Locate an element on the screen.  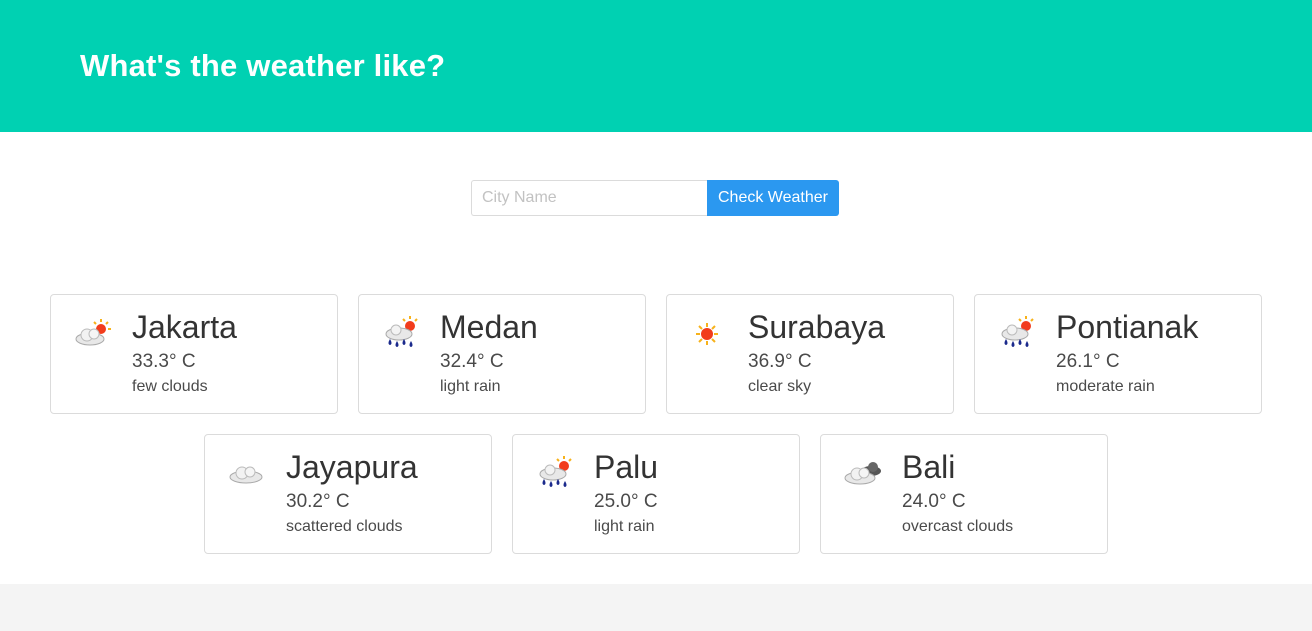
city-name: Jayapura is located at coordinates (352, 467).